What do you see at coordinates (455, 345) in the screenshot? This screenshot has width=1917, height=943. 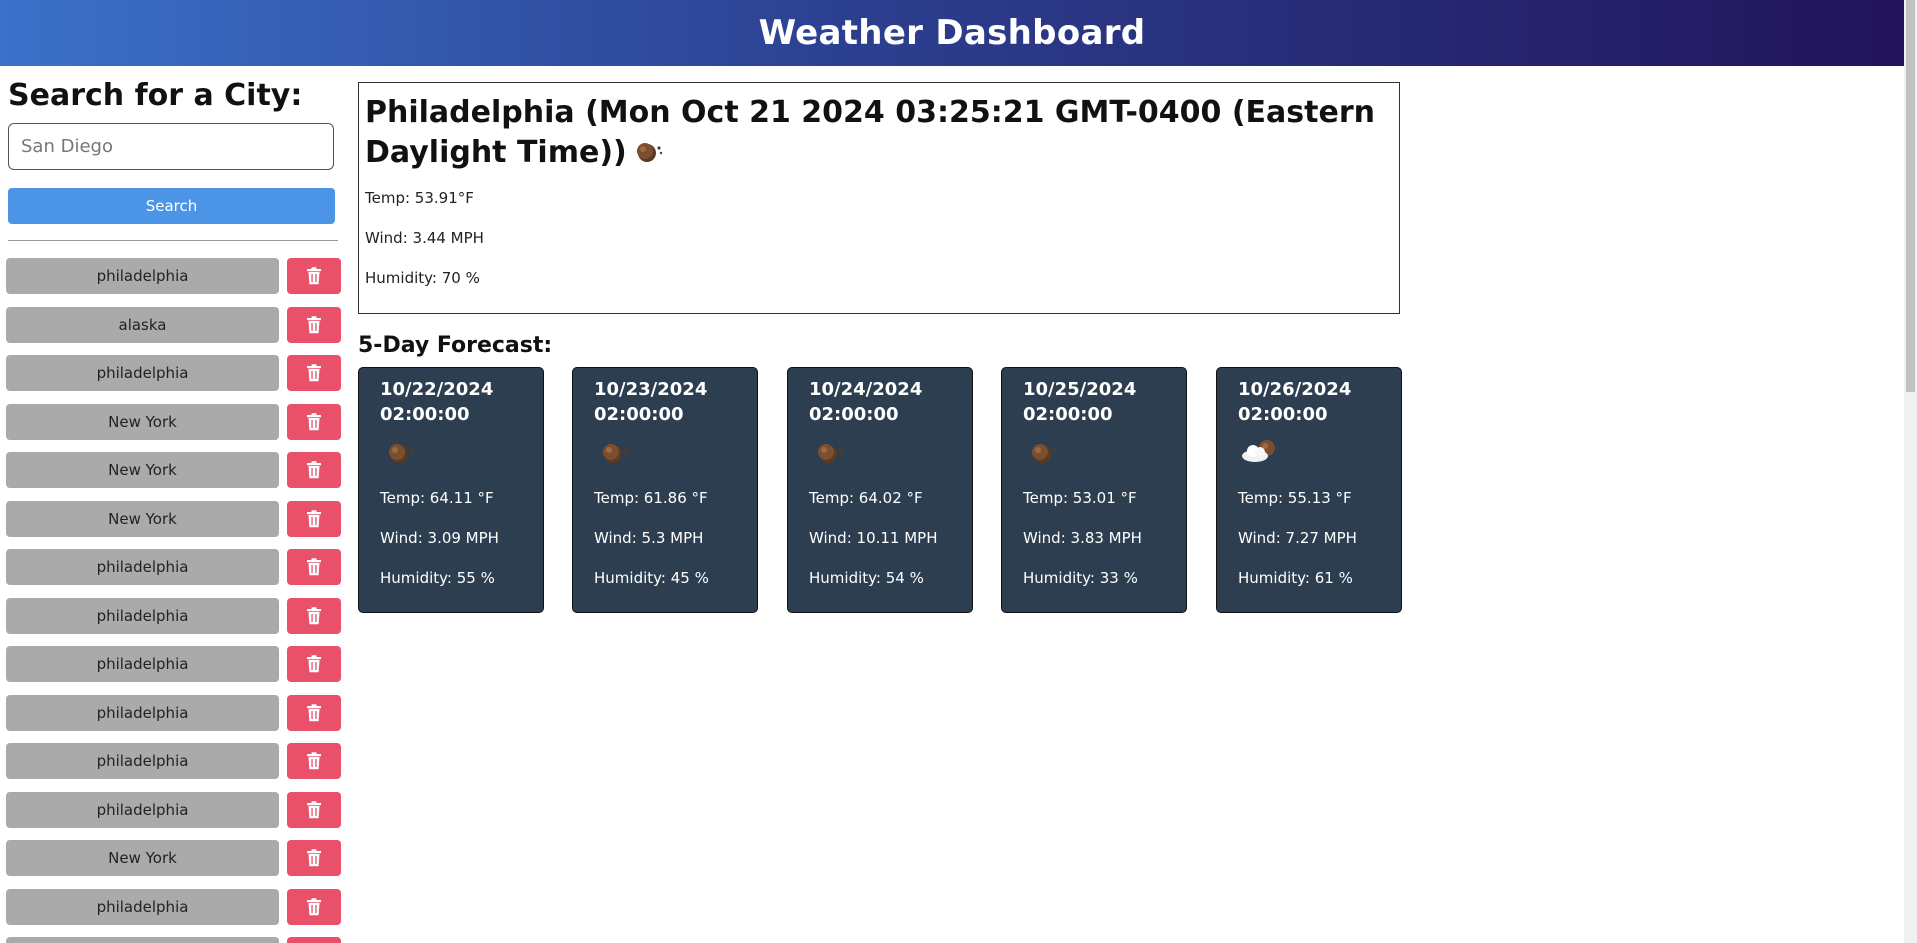 I see `forecast-heading: 5-Day Forecast:` at bounding box center [455, 345].